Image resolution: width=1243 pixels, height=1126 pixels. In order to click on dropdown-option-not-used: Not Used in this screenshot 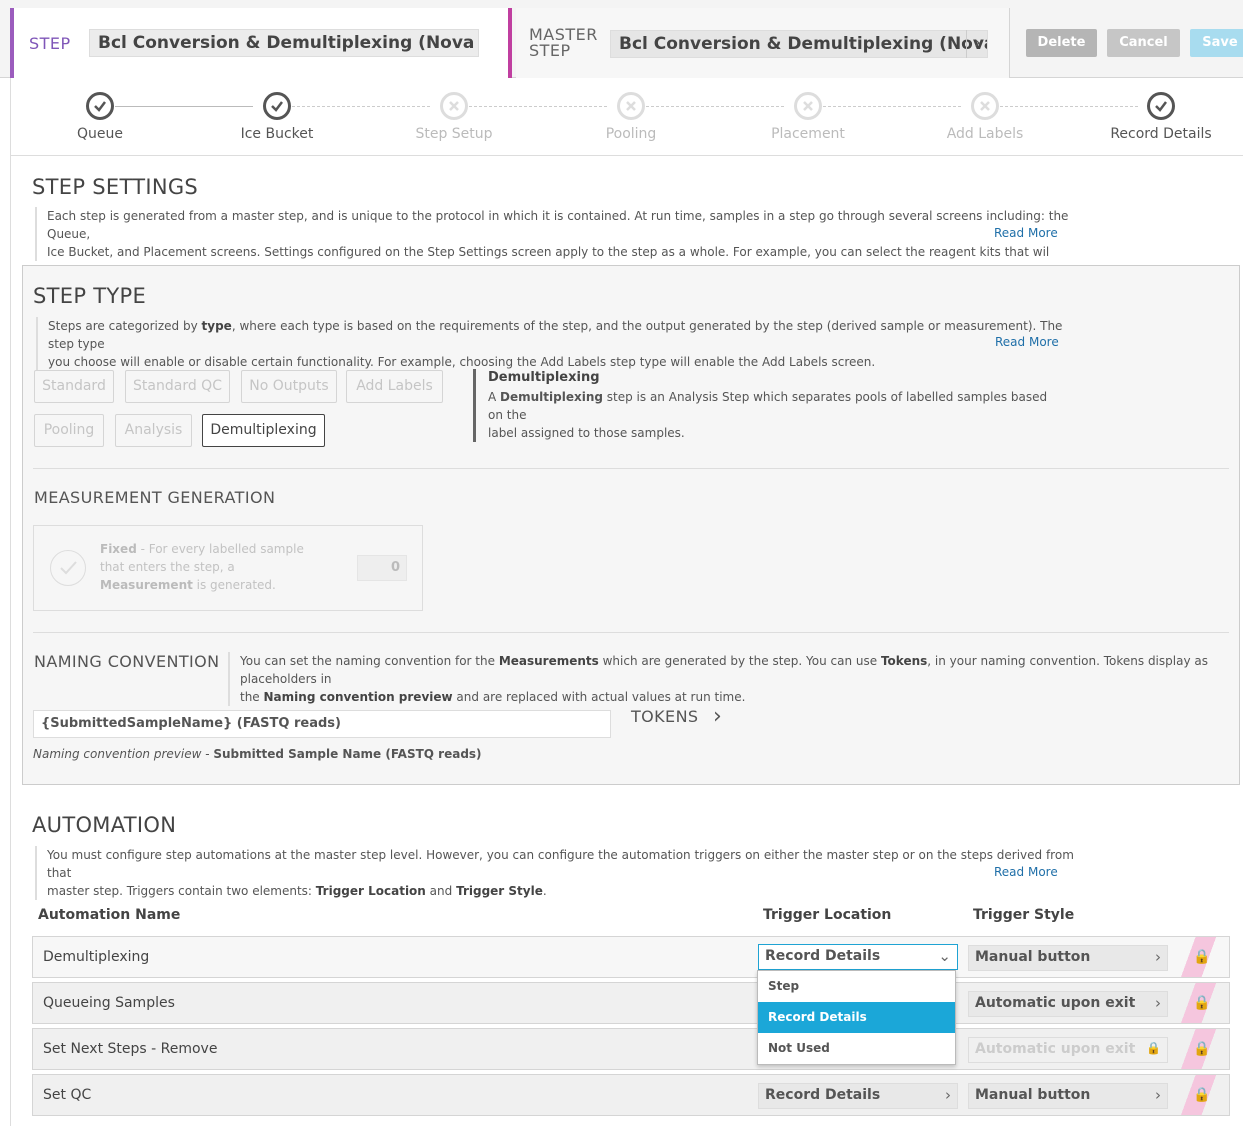, I will do `click(856, 1048)`.